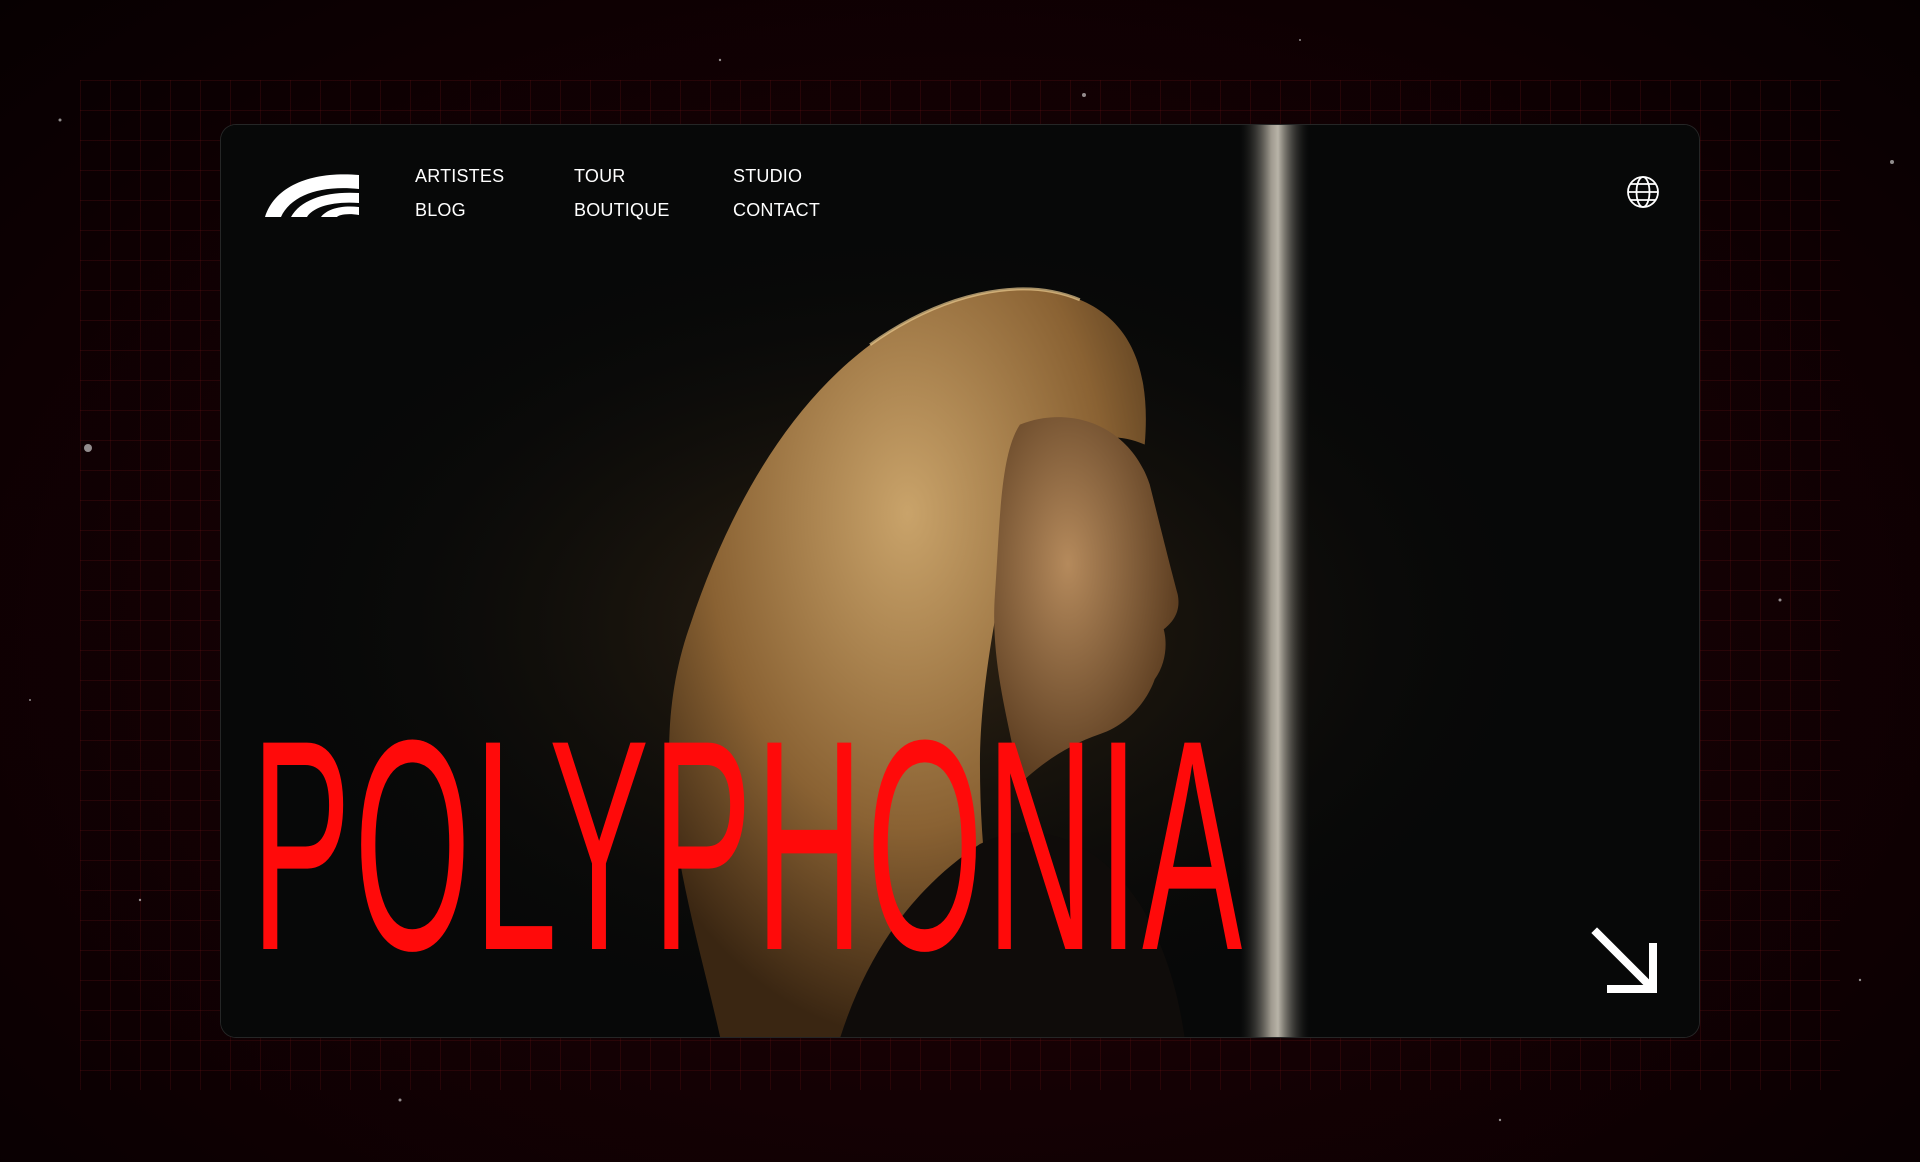  I want to click on nav-link-tour: TOUR, so click(653, 176).